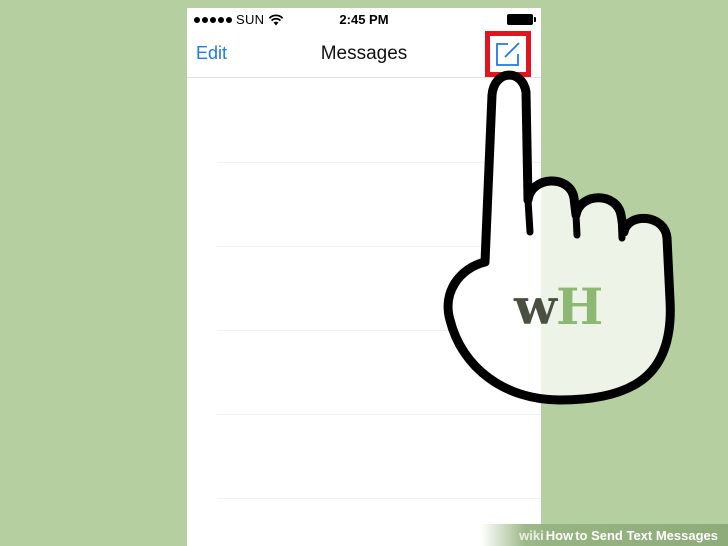 This screenshot has width=728, height=546. Describe the element at coordinates (521, 19) in the screenshot. I see `battery-icon` at that location.